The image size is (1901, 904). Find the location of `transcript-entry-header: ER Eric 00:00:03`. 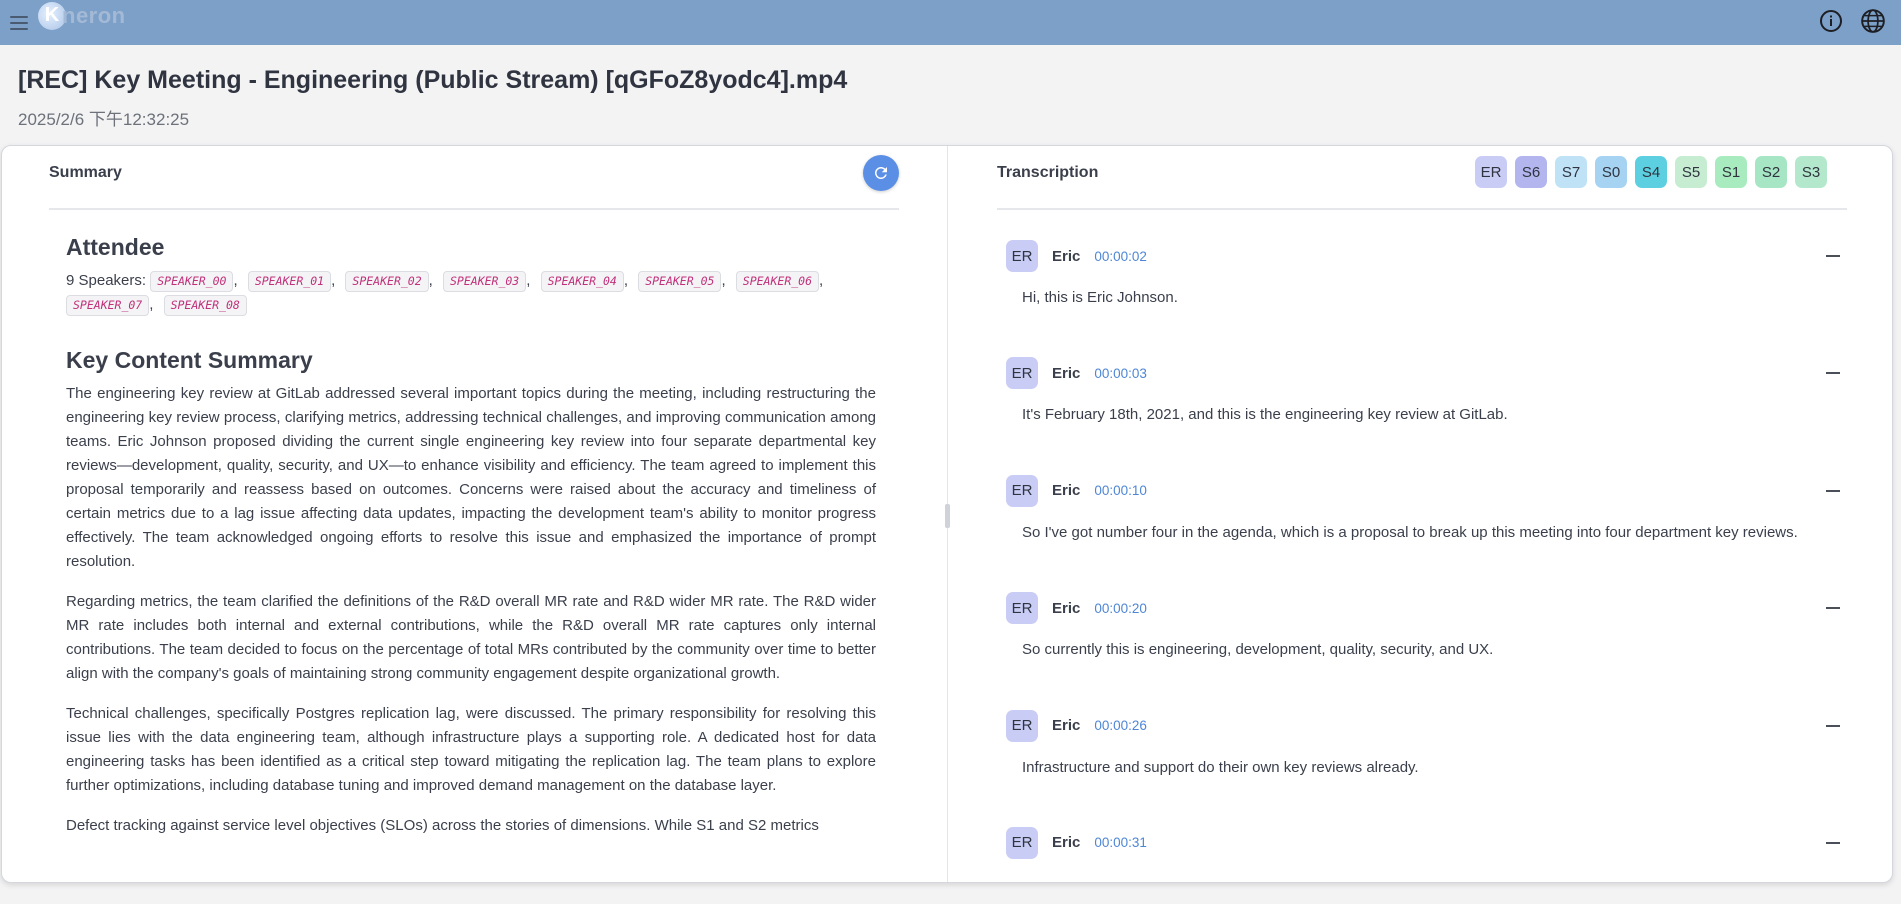

transcript-entry-header: ER Eric 00:00:03 is located at coordinates (1423, 373).